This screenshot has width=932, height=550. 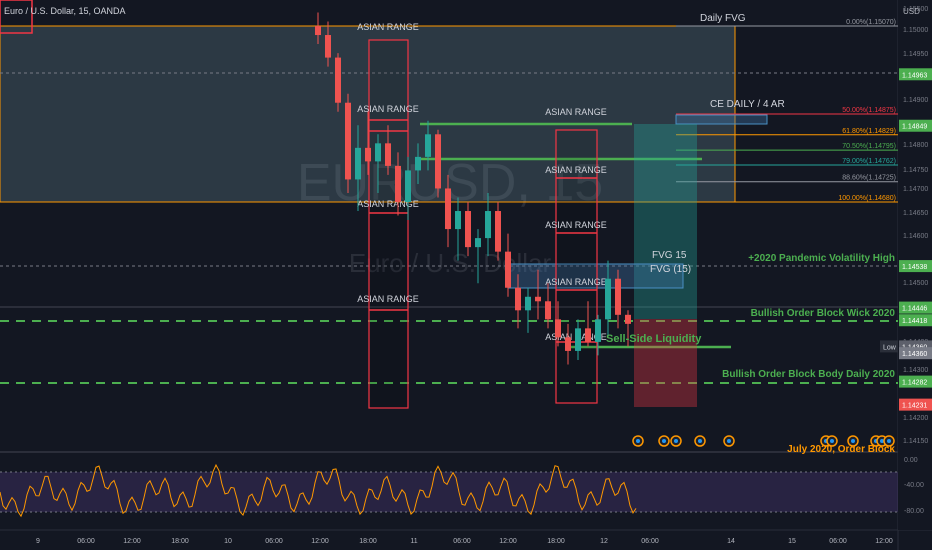 I want to click on fvg15-label-2: FVG (15), so click(x=670, y=269).